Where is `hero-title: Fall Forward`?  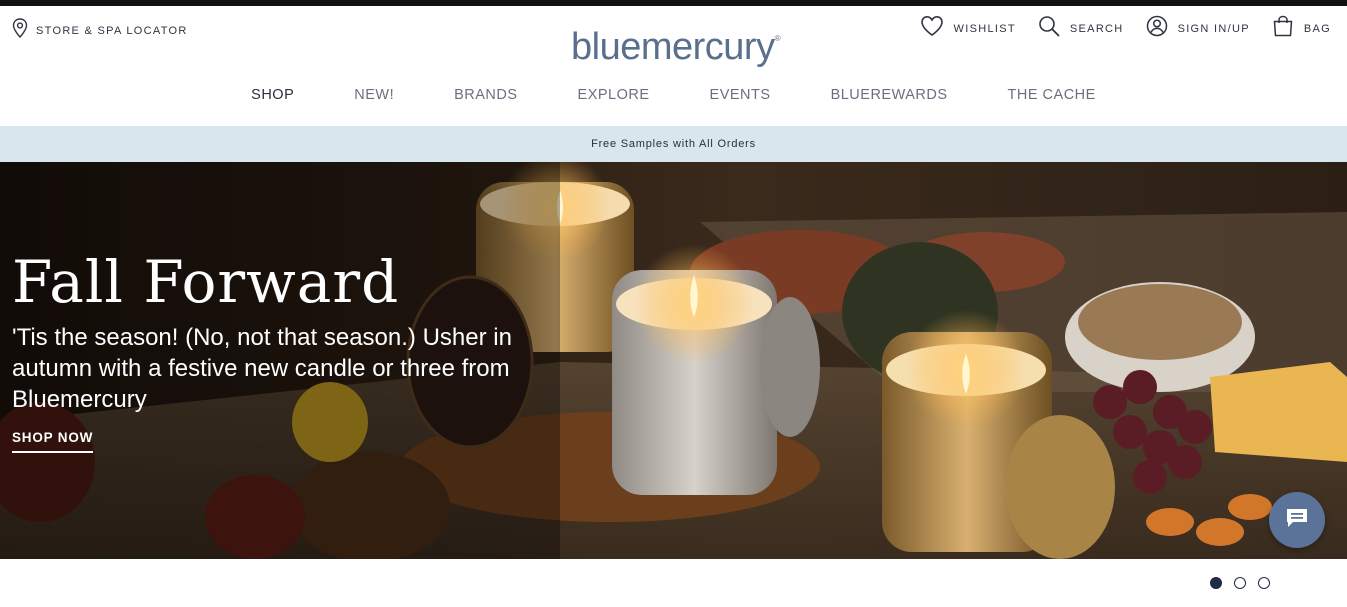 hero-title: Fall Forward is located at coordinates (206, 282).